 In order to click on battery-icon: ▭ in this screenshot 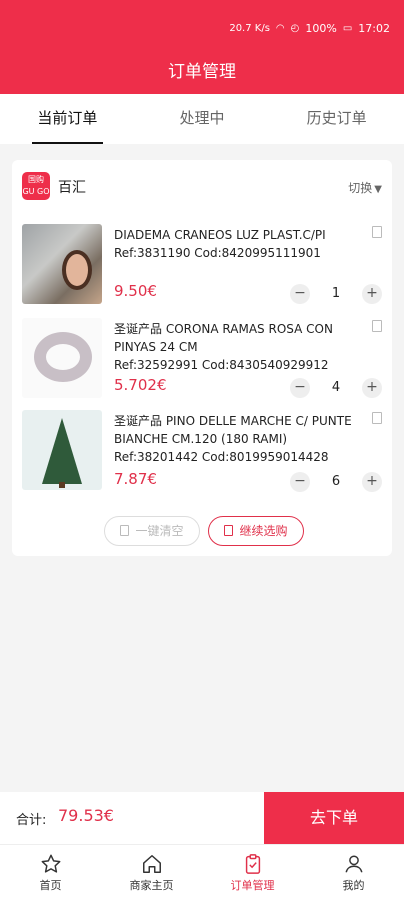, I will do `click(347, 28)`.